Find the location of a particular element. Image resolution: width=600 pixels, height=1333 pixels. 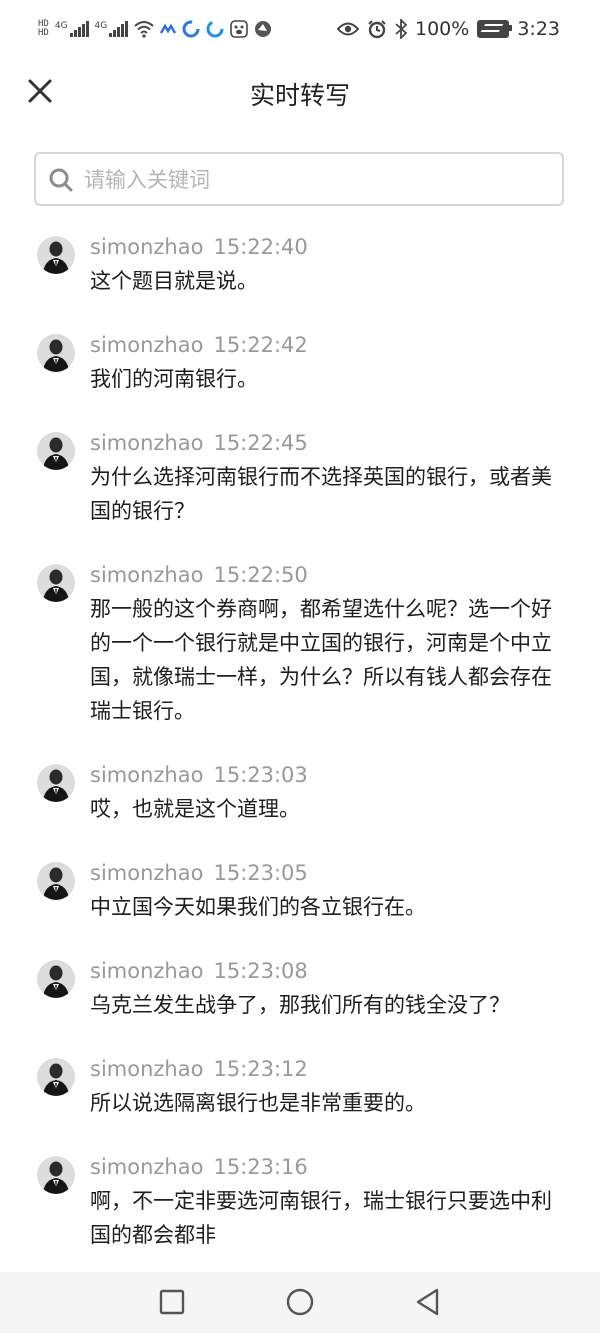

status-bar: HD HD 4G 4G 100% 3:23 is located at coordinates (300, 29).